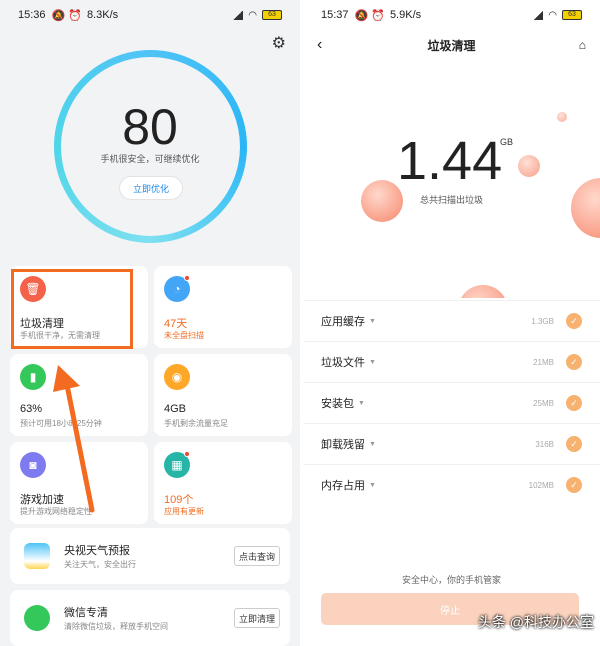  I want to click on weather-promo: 央视天气预报 关注天气，安全出行 点击查询, so click(150, 556).